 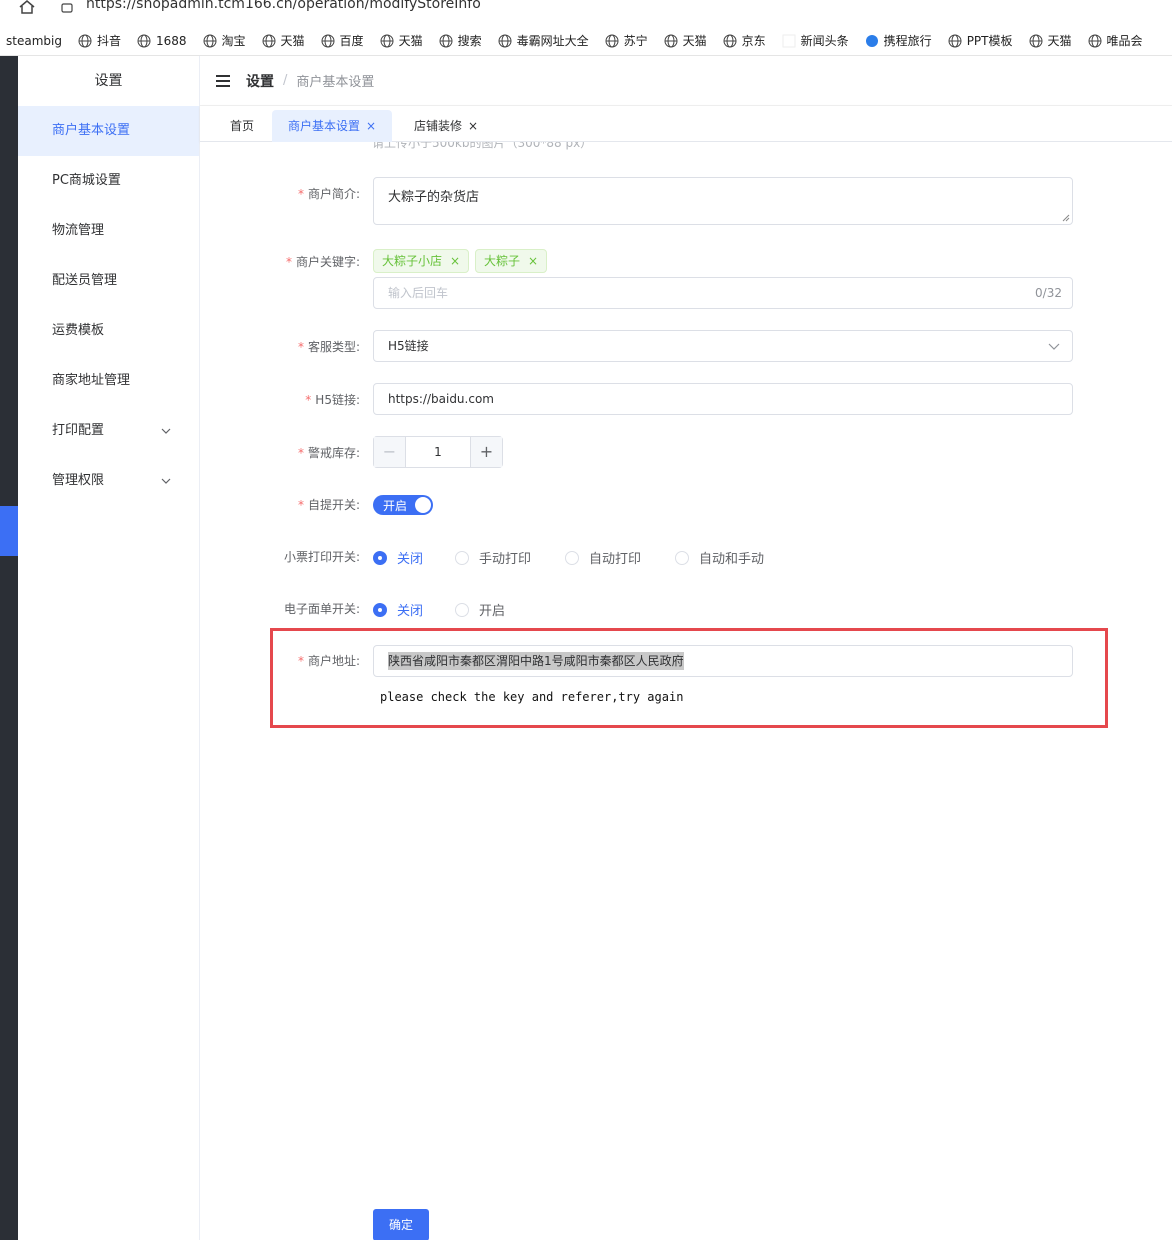 I want to click on annotation-highlight-box, so click(x=689, y=678).